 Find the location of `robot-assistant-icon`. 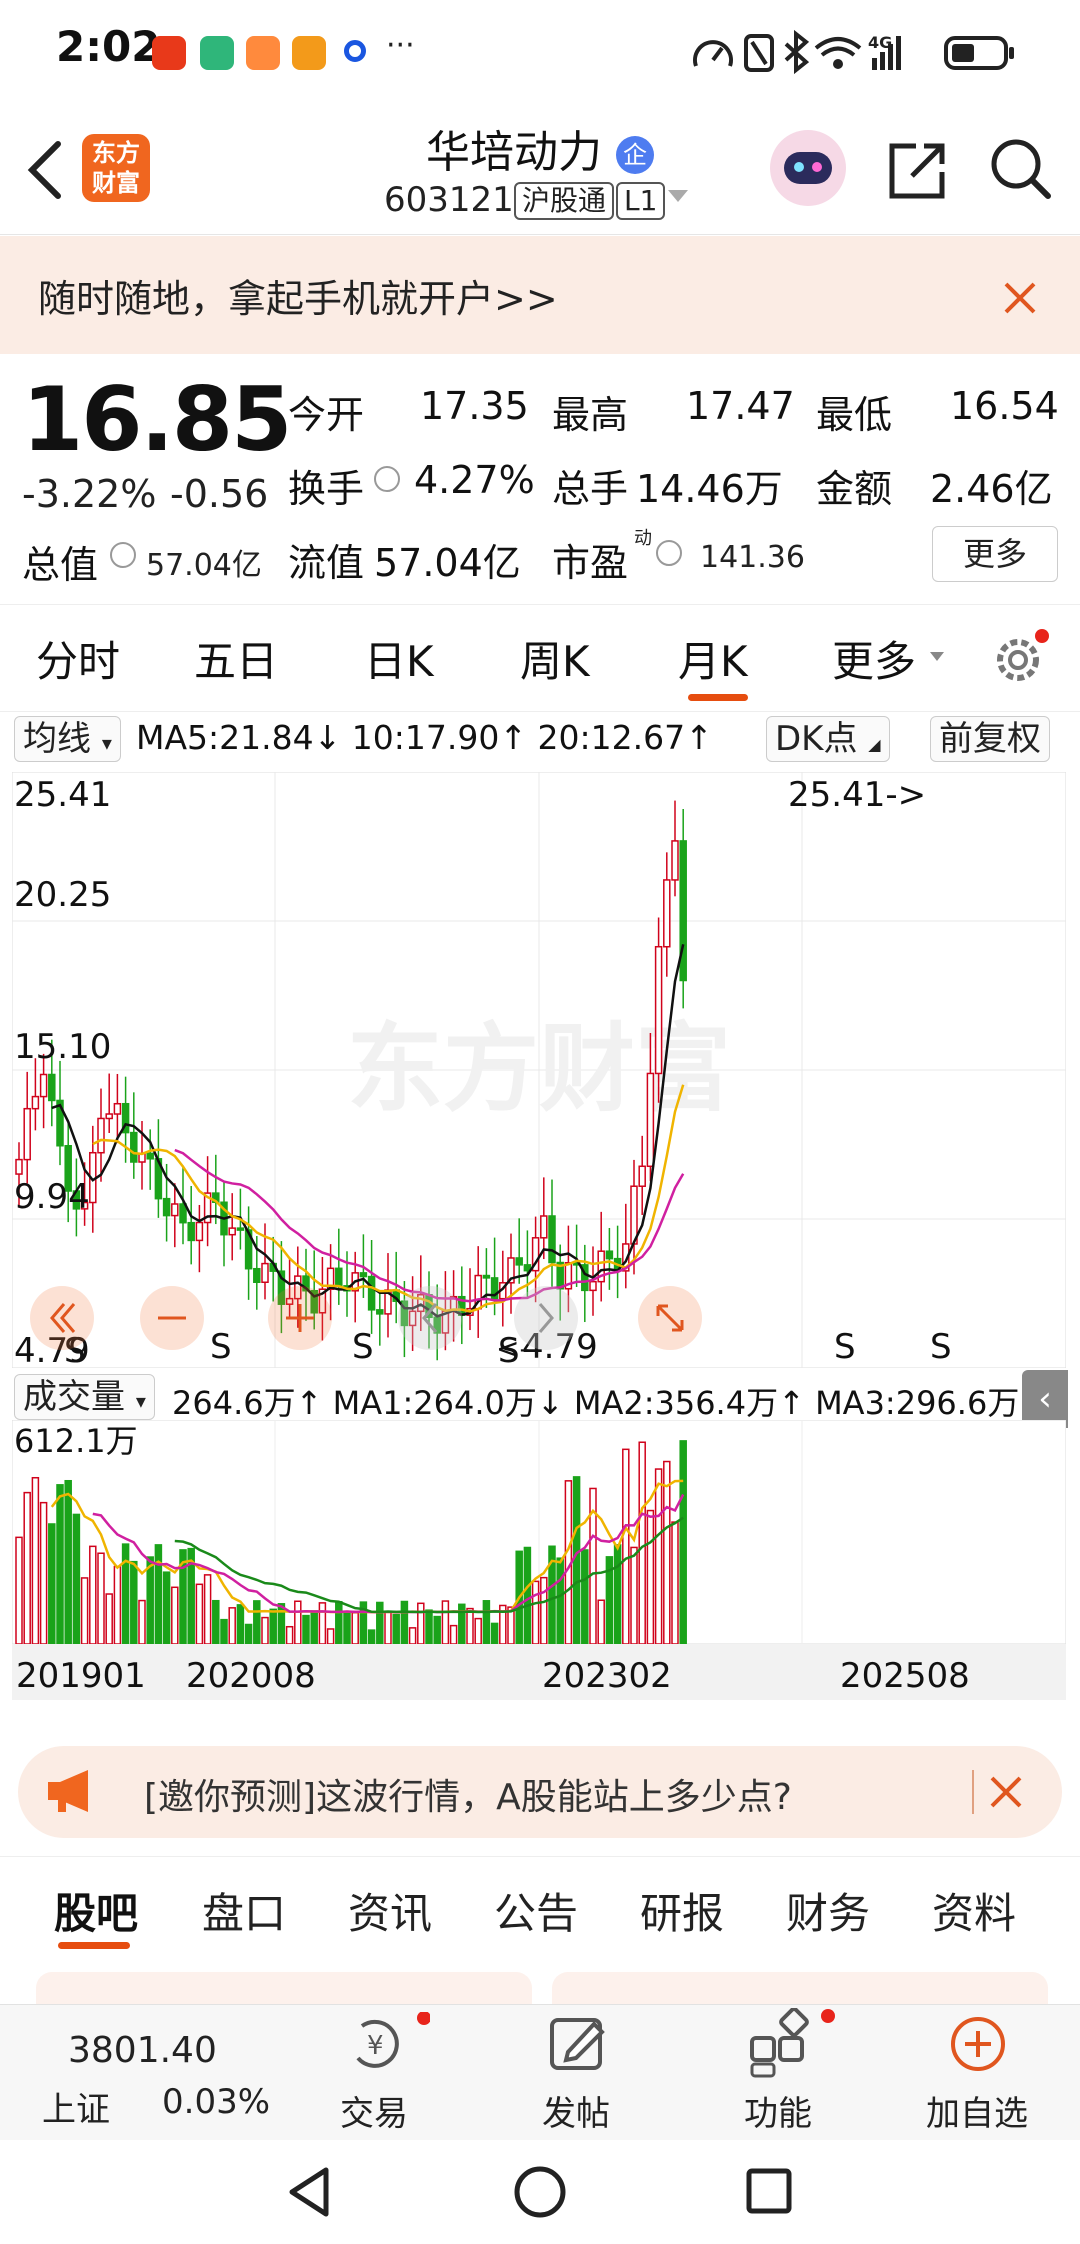

robot-assistant-icon is located at coordinates (808, 168).